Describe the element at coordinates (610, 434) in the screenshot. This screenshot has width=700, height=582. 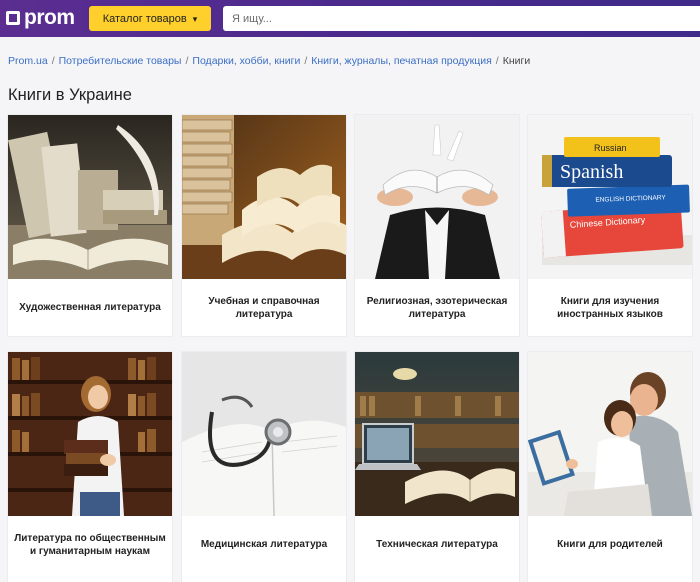
I see `category-image-couple-reading` at that location.